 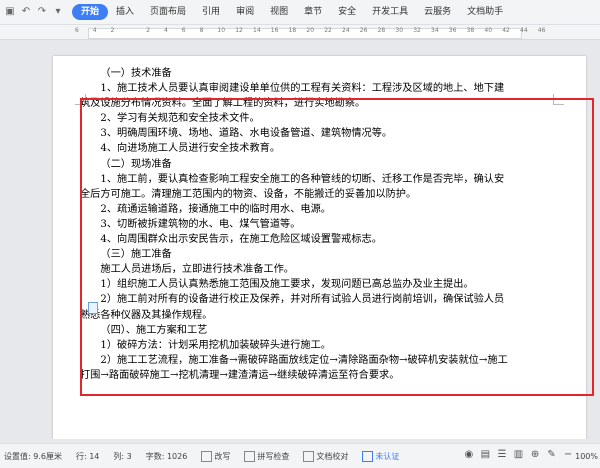 I want to click on ruler-tick: 36, so click(x=452, y=30).